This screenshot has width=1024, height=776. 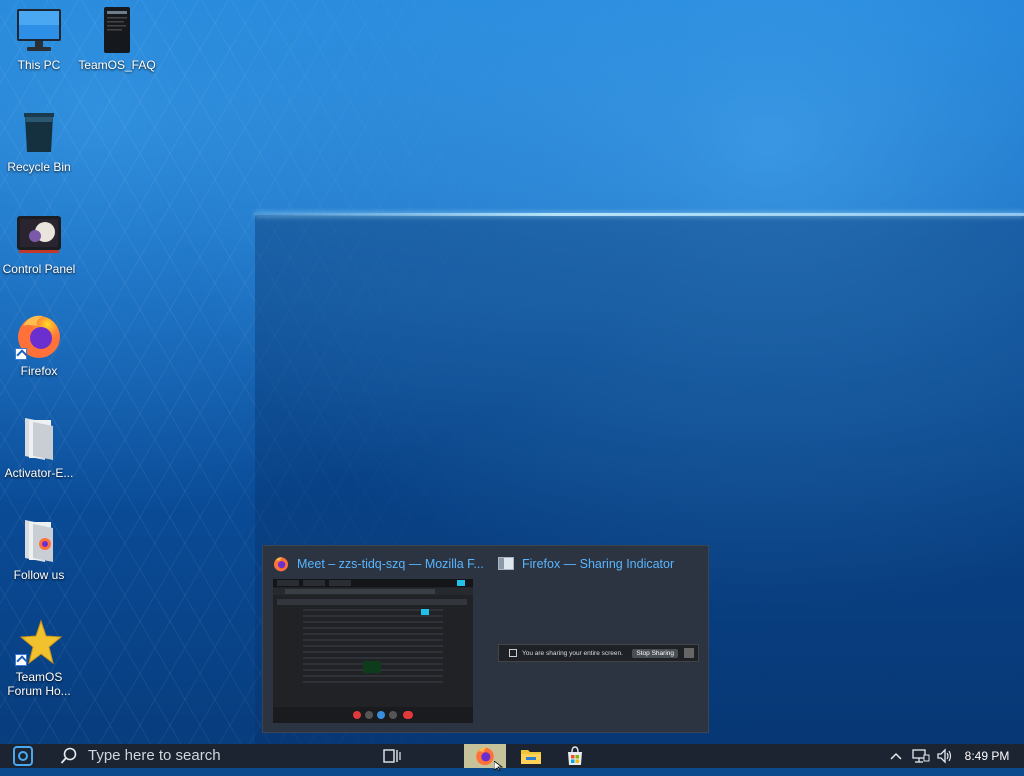 What do you see at coordinates (39, 65) in the screenshot?
I see `desktop-icon-label: This PC` at bounding box center [39, 65].